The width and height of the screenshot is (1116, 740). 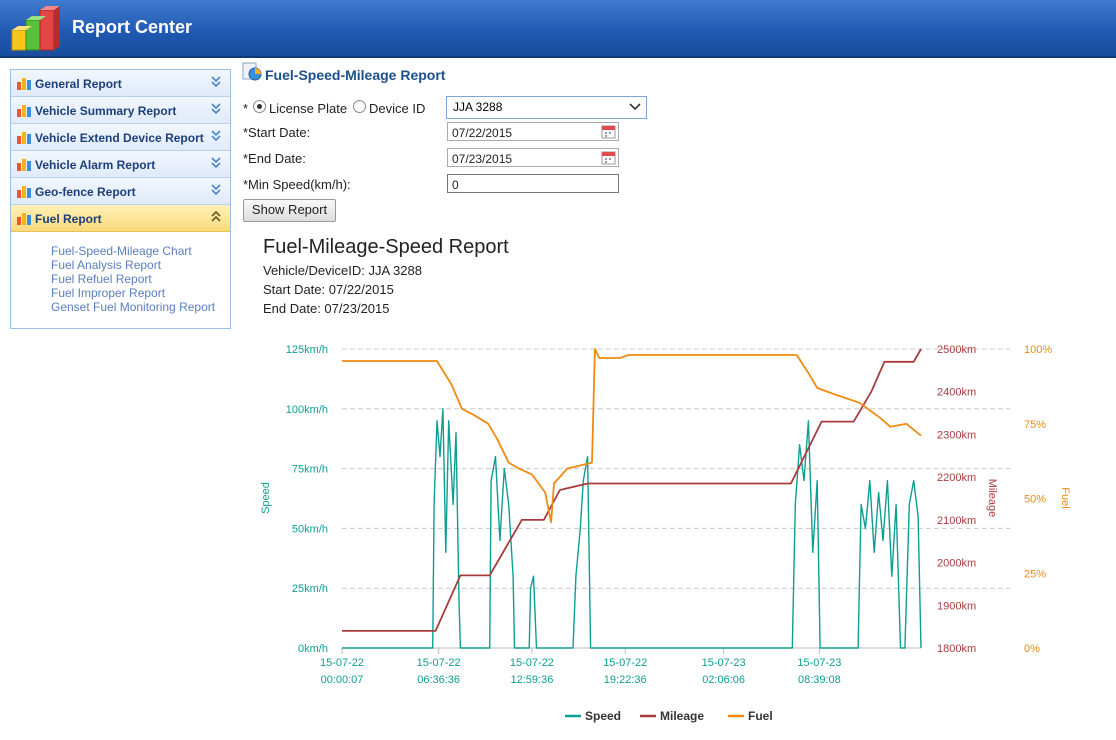 What do you see at coordinates (342, 680) in the screenshot?
I see `x-tick-time-label: 00:00:07` at bounding box center [342, 680].